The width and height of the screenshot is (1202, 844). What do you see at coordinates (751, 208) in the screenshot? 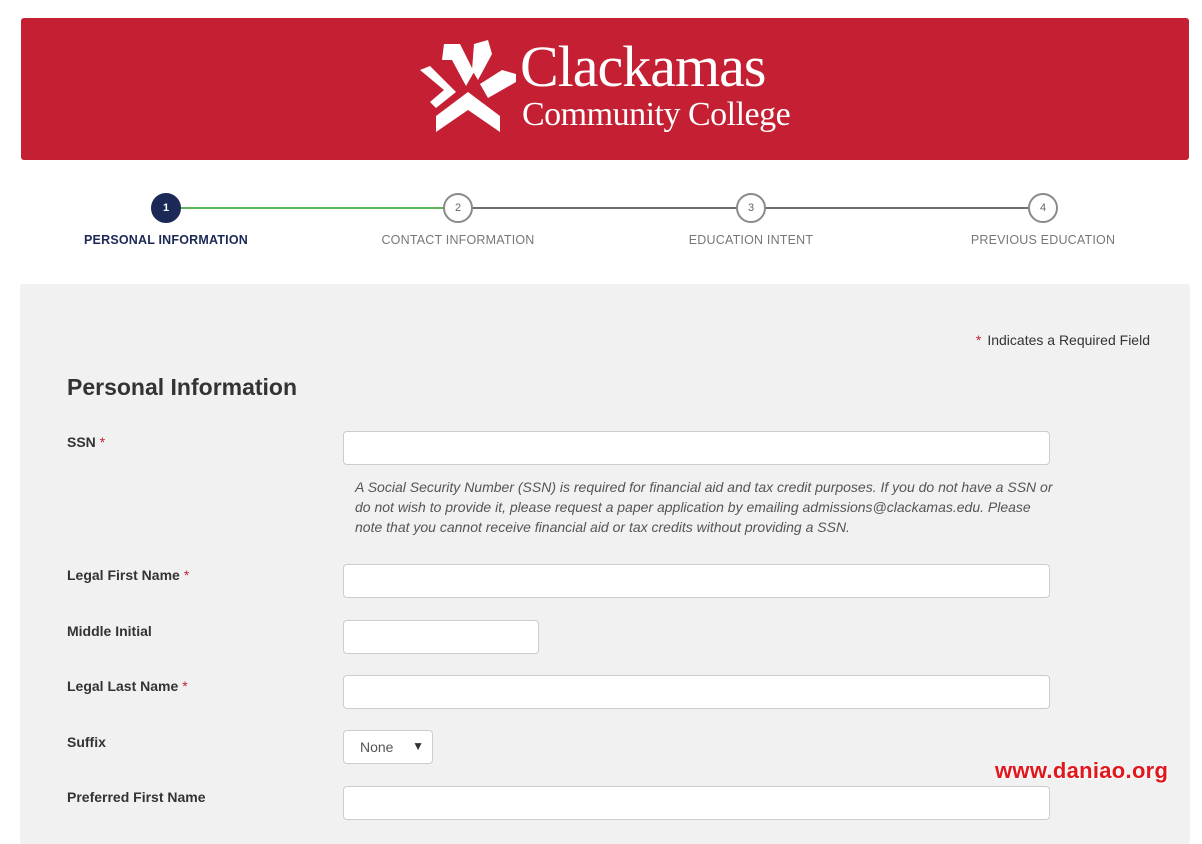
I see `step-number: 3` at bounding box center [751, 208].